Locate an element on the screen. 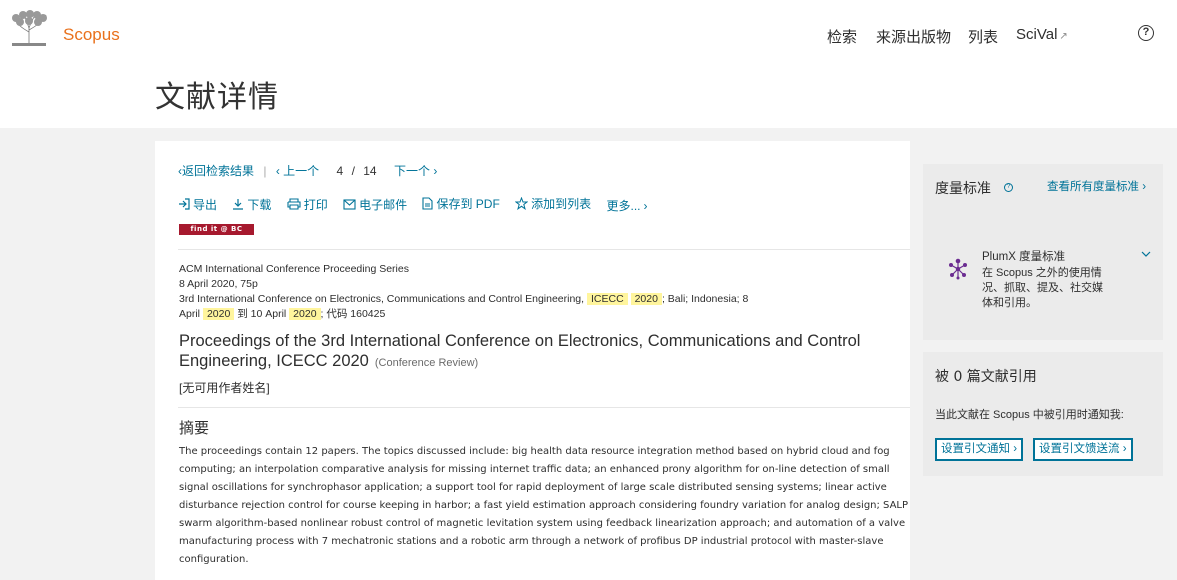  highlight-conference-abbr: ICECC is located at coordinates (607, 299).